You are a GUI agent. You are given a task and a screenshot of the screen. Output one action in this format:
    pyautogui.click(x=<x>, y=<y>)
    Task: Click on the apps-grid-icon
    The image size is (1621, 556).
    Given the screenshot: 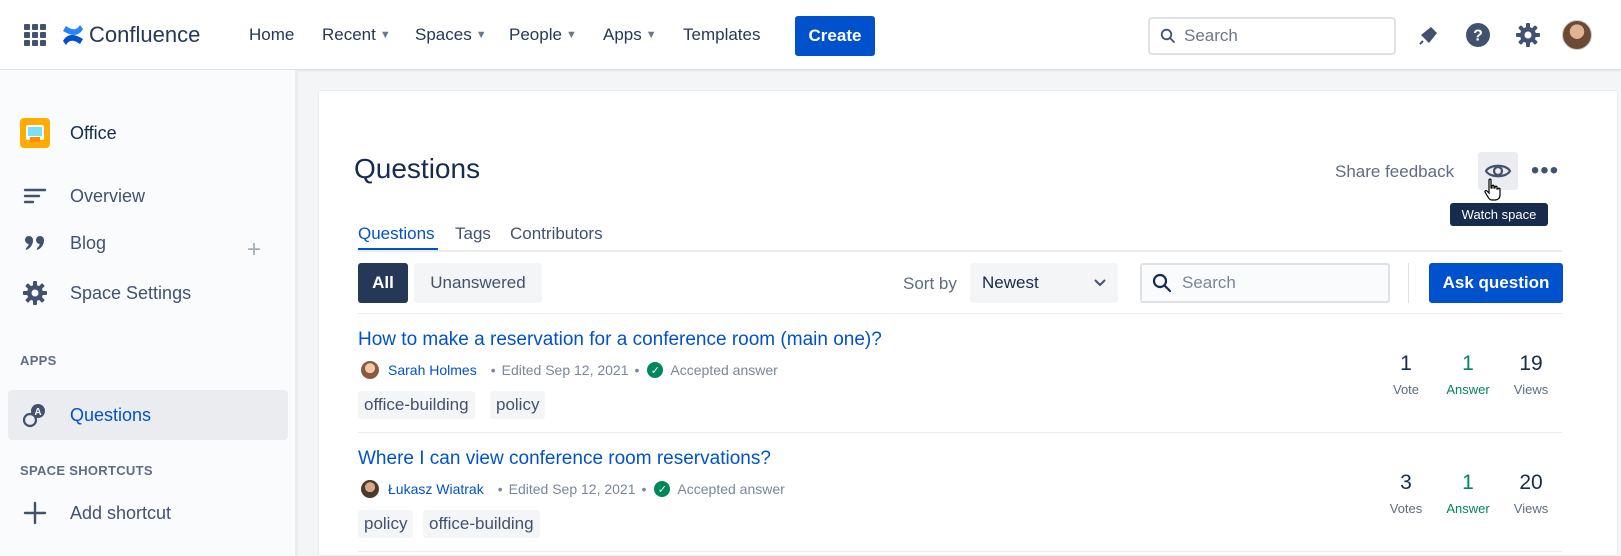 What is the action you would take?
    pyautogui.click(x=35, y=35)
    